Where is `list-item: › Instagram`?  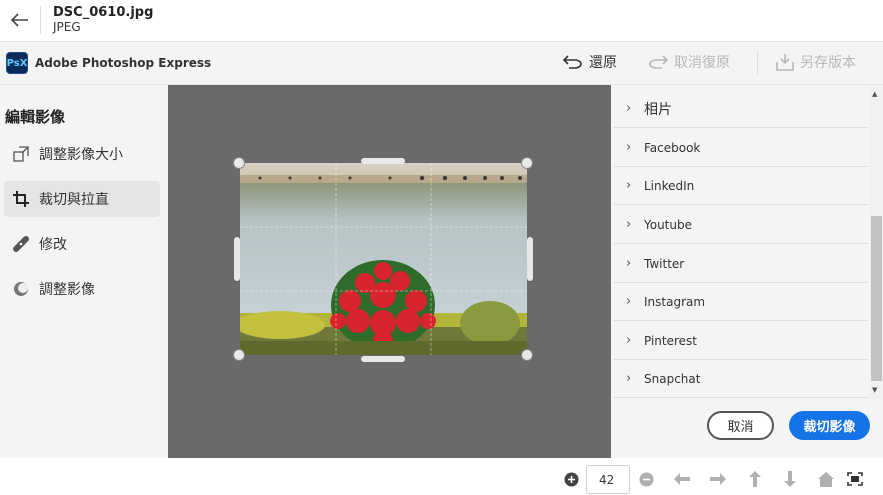 list-item: › Instagram is located at coordinates (741, 302).